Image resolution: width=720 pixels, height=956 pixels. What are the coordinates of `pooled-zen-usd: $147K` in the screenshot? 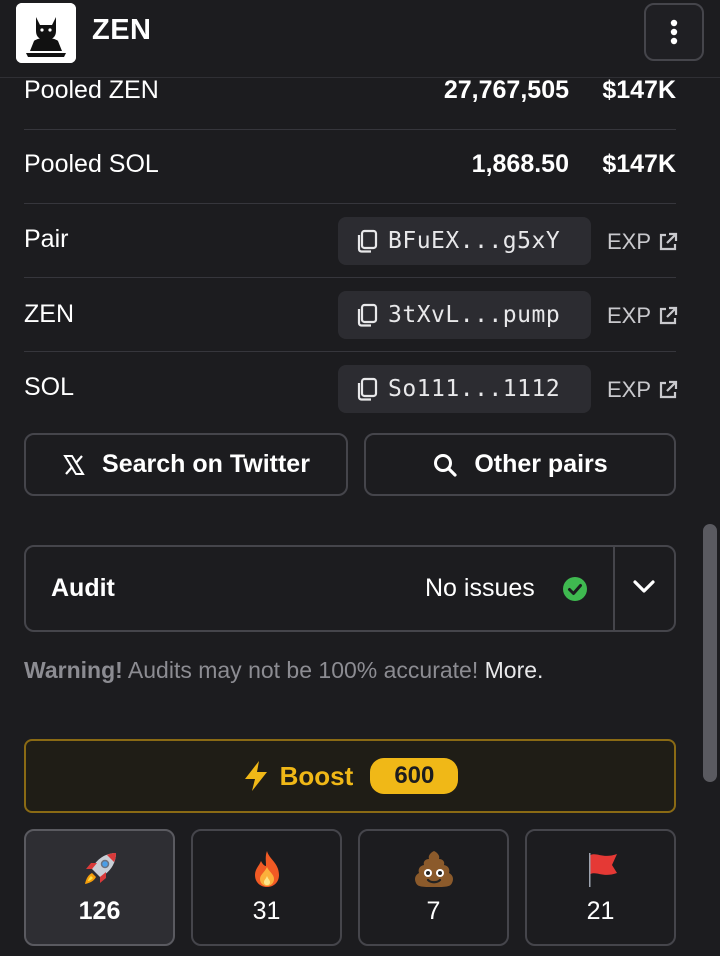 It's located at (639, 90).